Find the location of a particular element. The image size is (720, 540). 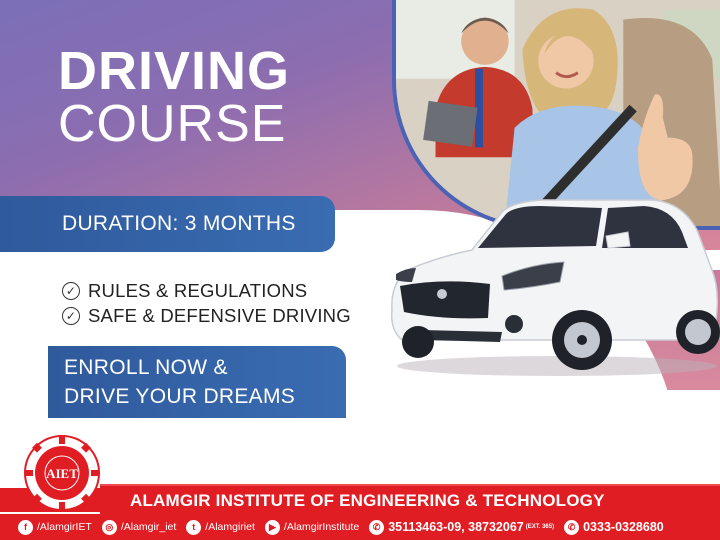

phone-icon: ✆ is located at coordinates (377, 527).